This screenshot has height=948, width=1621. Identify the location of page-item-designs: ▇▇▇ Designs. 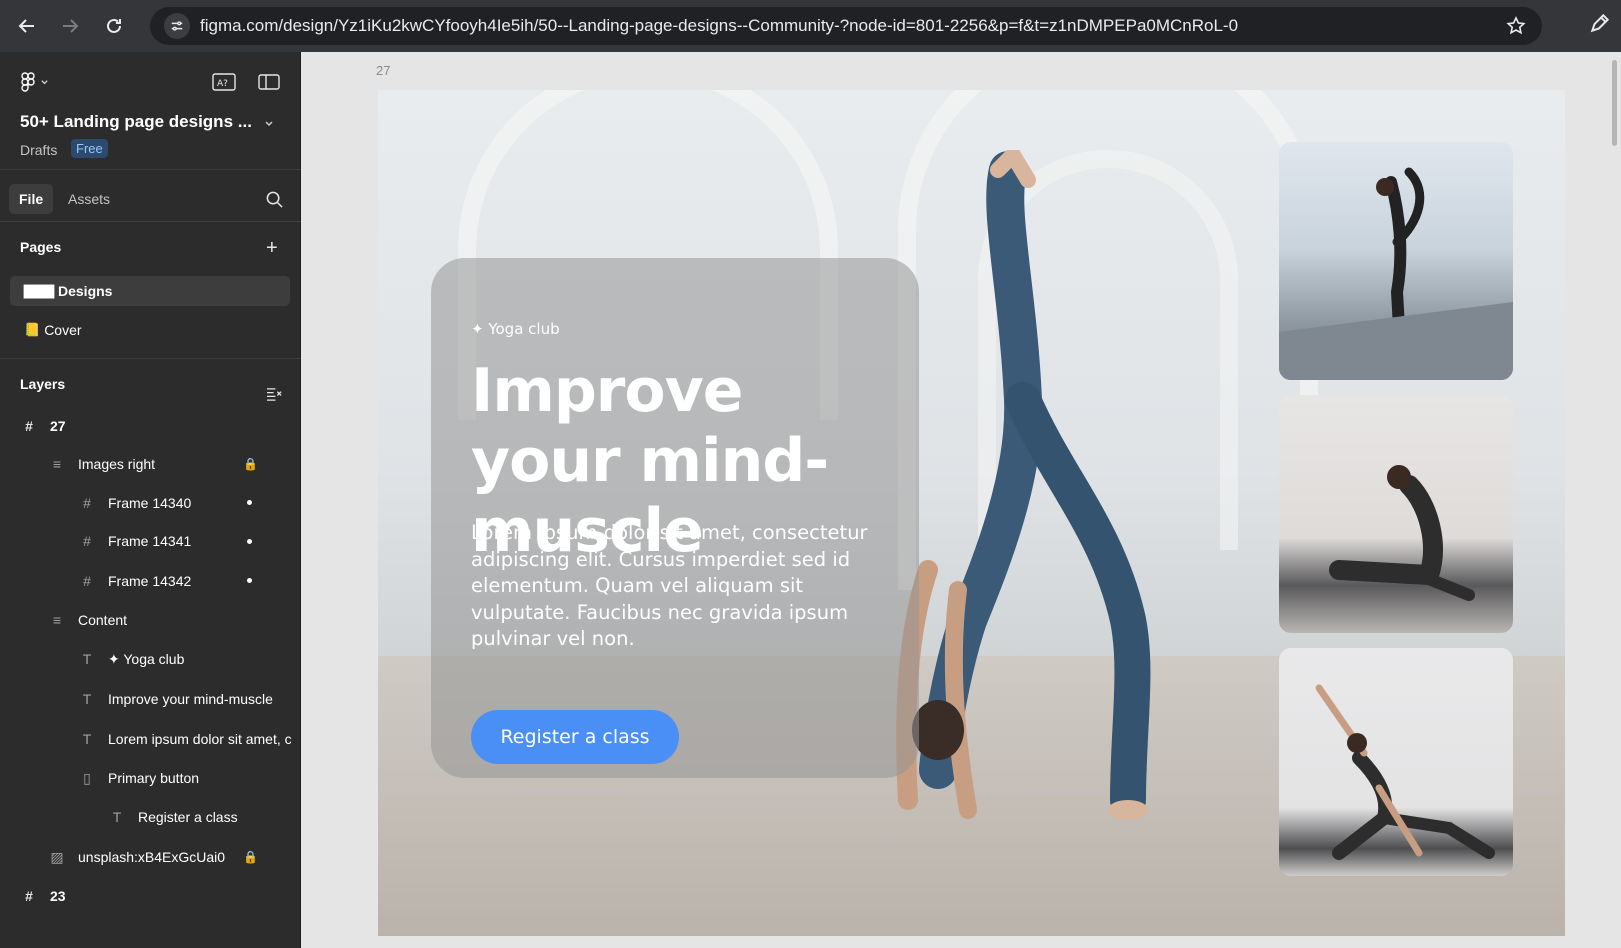
(150, 291).